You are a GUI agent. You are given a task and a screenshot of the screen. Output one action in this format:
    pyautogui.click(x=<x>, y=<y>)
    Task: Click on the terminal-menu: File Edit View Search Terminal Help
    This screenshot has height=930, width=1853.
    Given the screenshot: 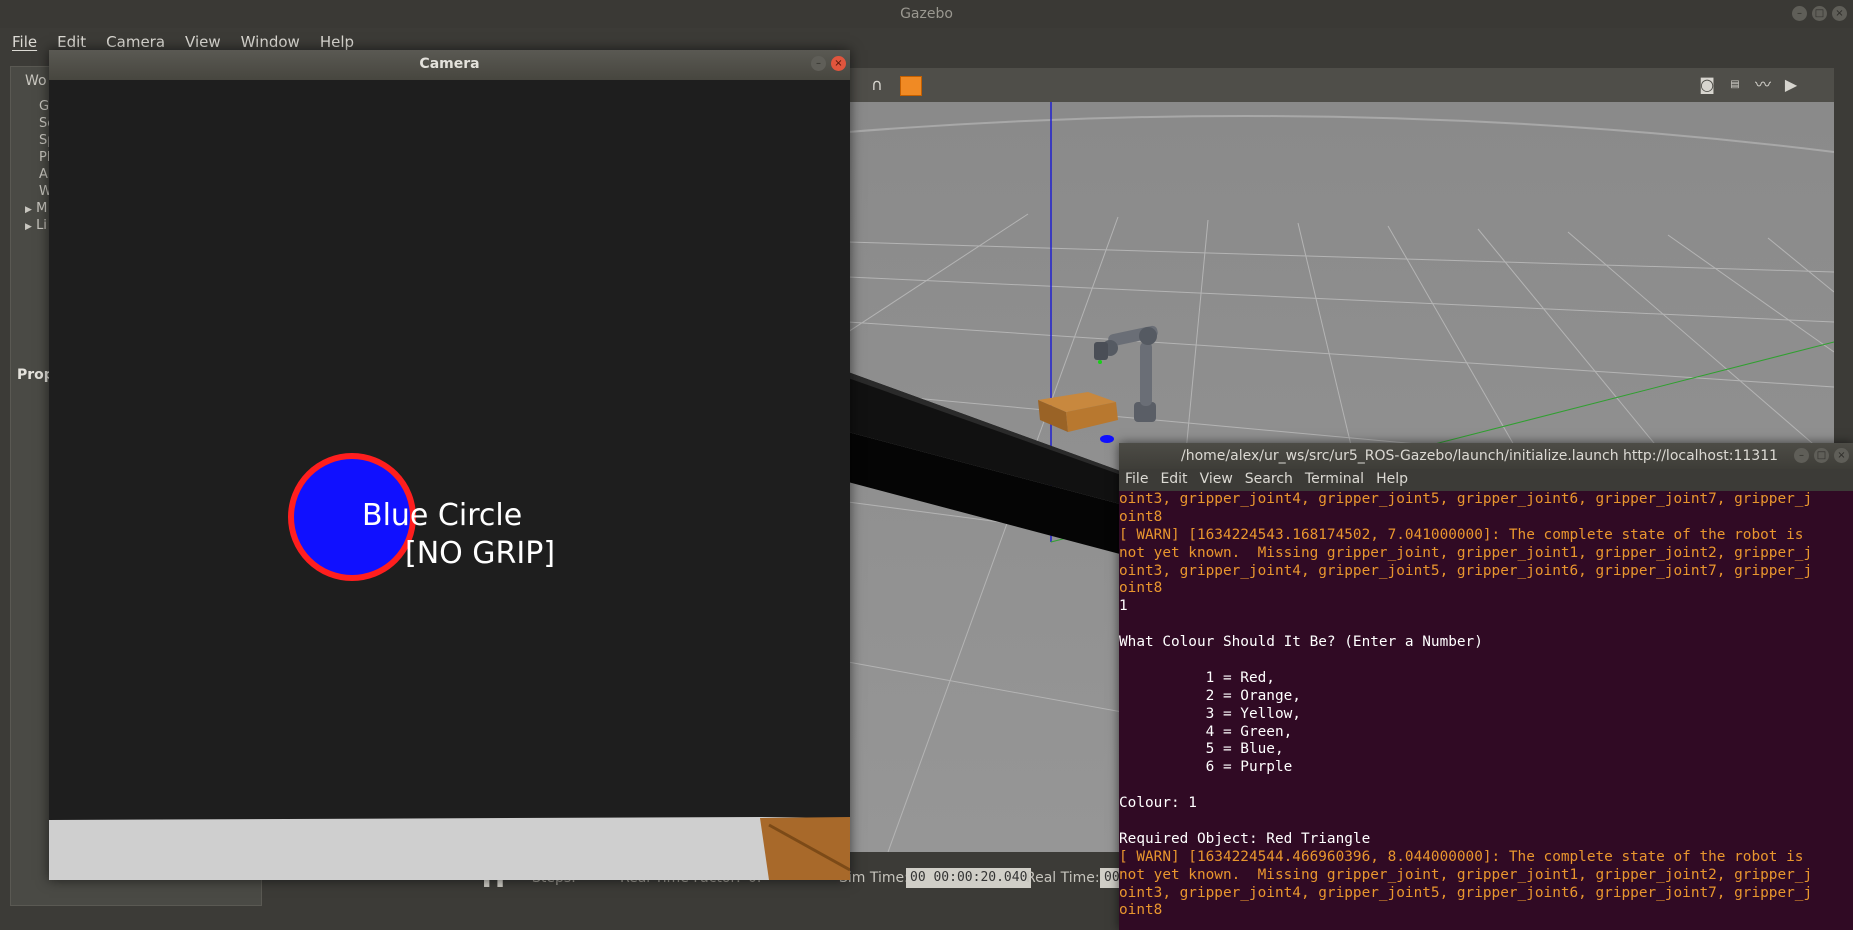 What is the action you would take?
    pyautogui.click(x=1266, y=479)
    